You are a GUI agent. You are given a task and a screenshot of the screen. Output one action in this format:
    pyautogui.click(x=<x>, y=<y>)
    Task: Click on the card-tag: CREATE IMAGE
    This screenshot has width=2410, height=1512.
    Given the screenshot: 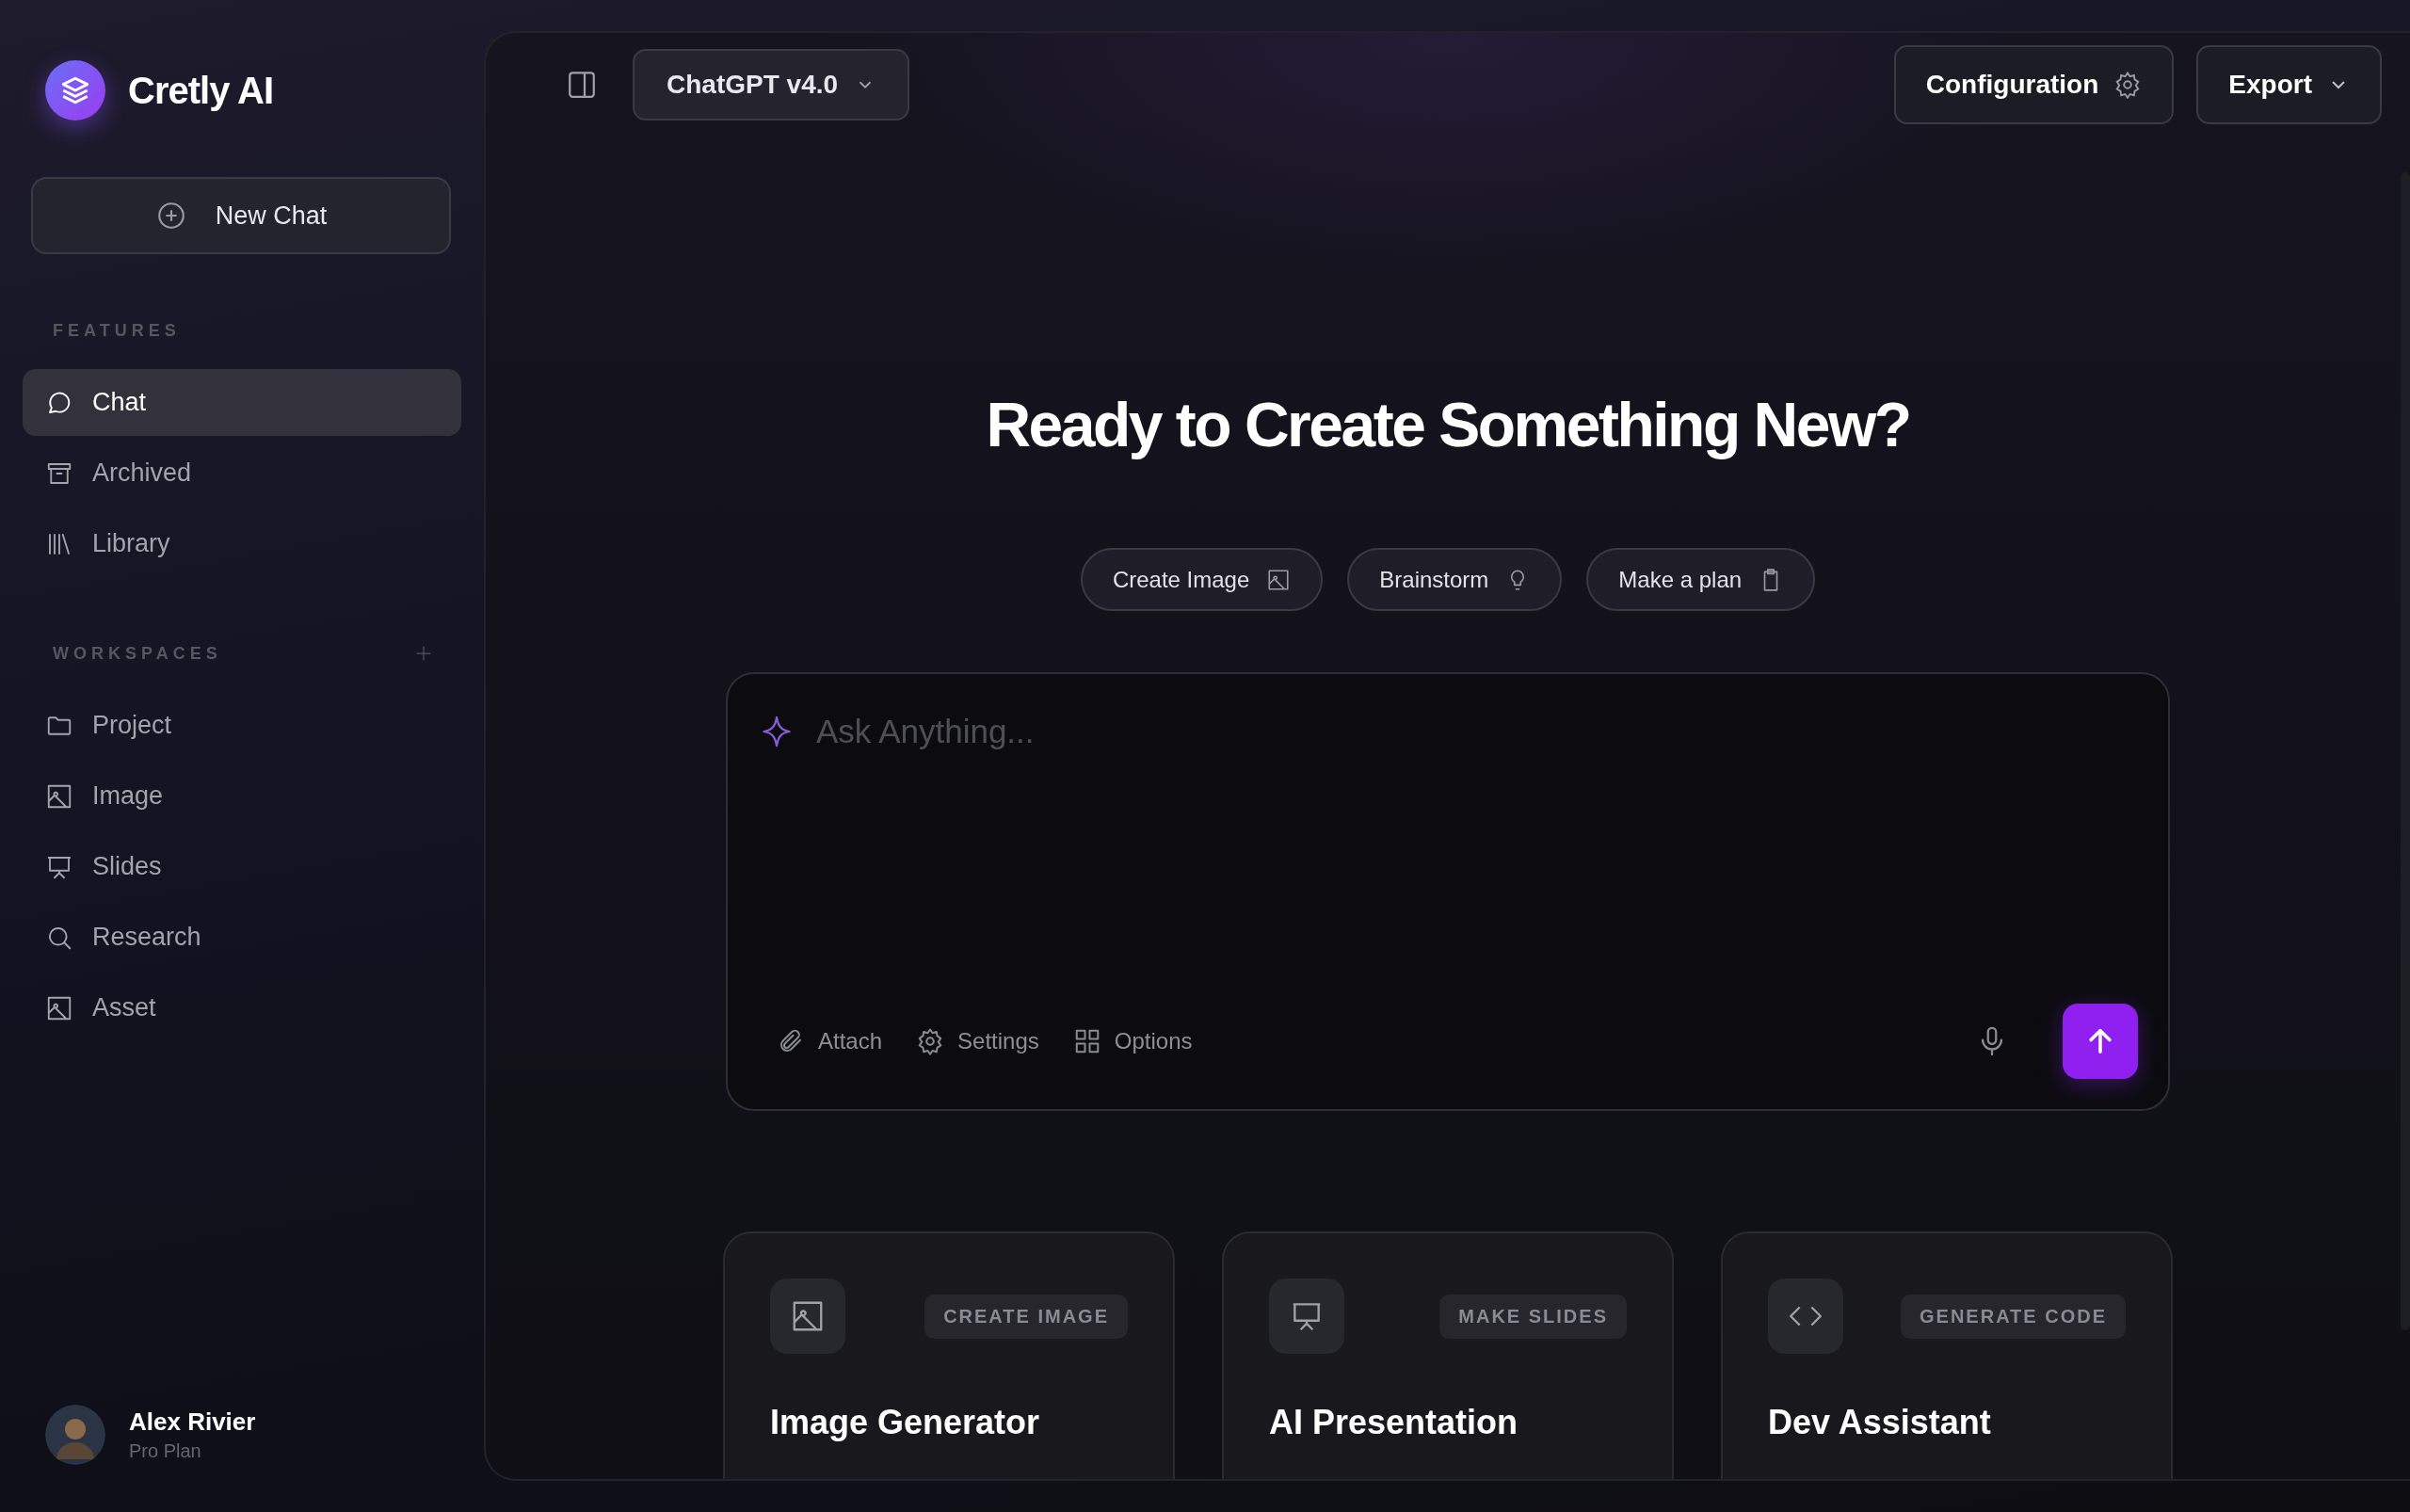 What is the action you would take?
    pyautogui.click(x=1026, y=1316)
    